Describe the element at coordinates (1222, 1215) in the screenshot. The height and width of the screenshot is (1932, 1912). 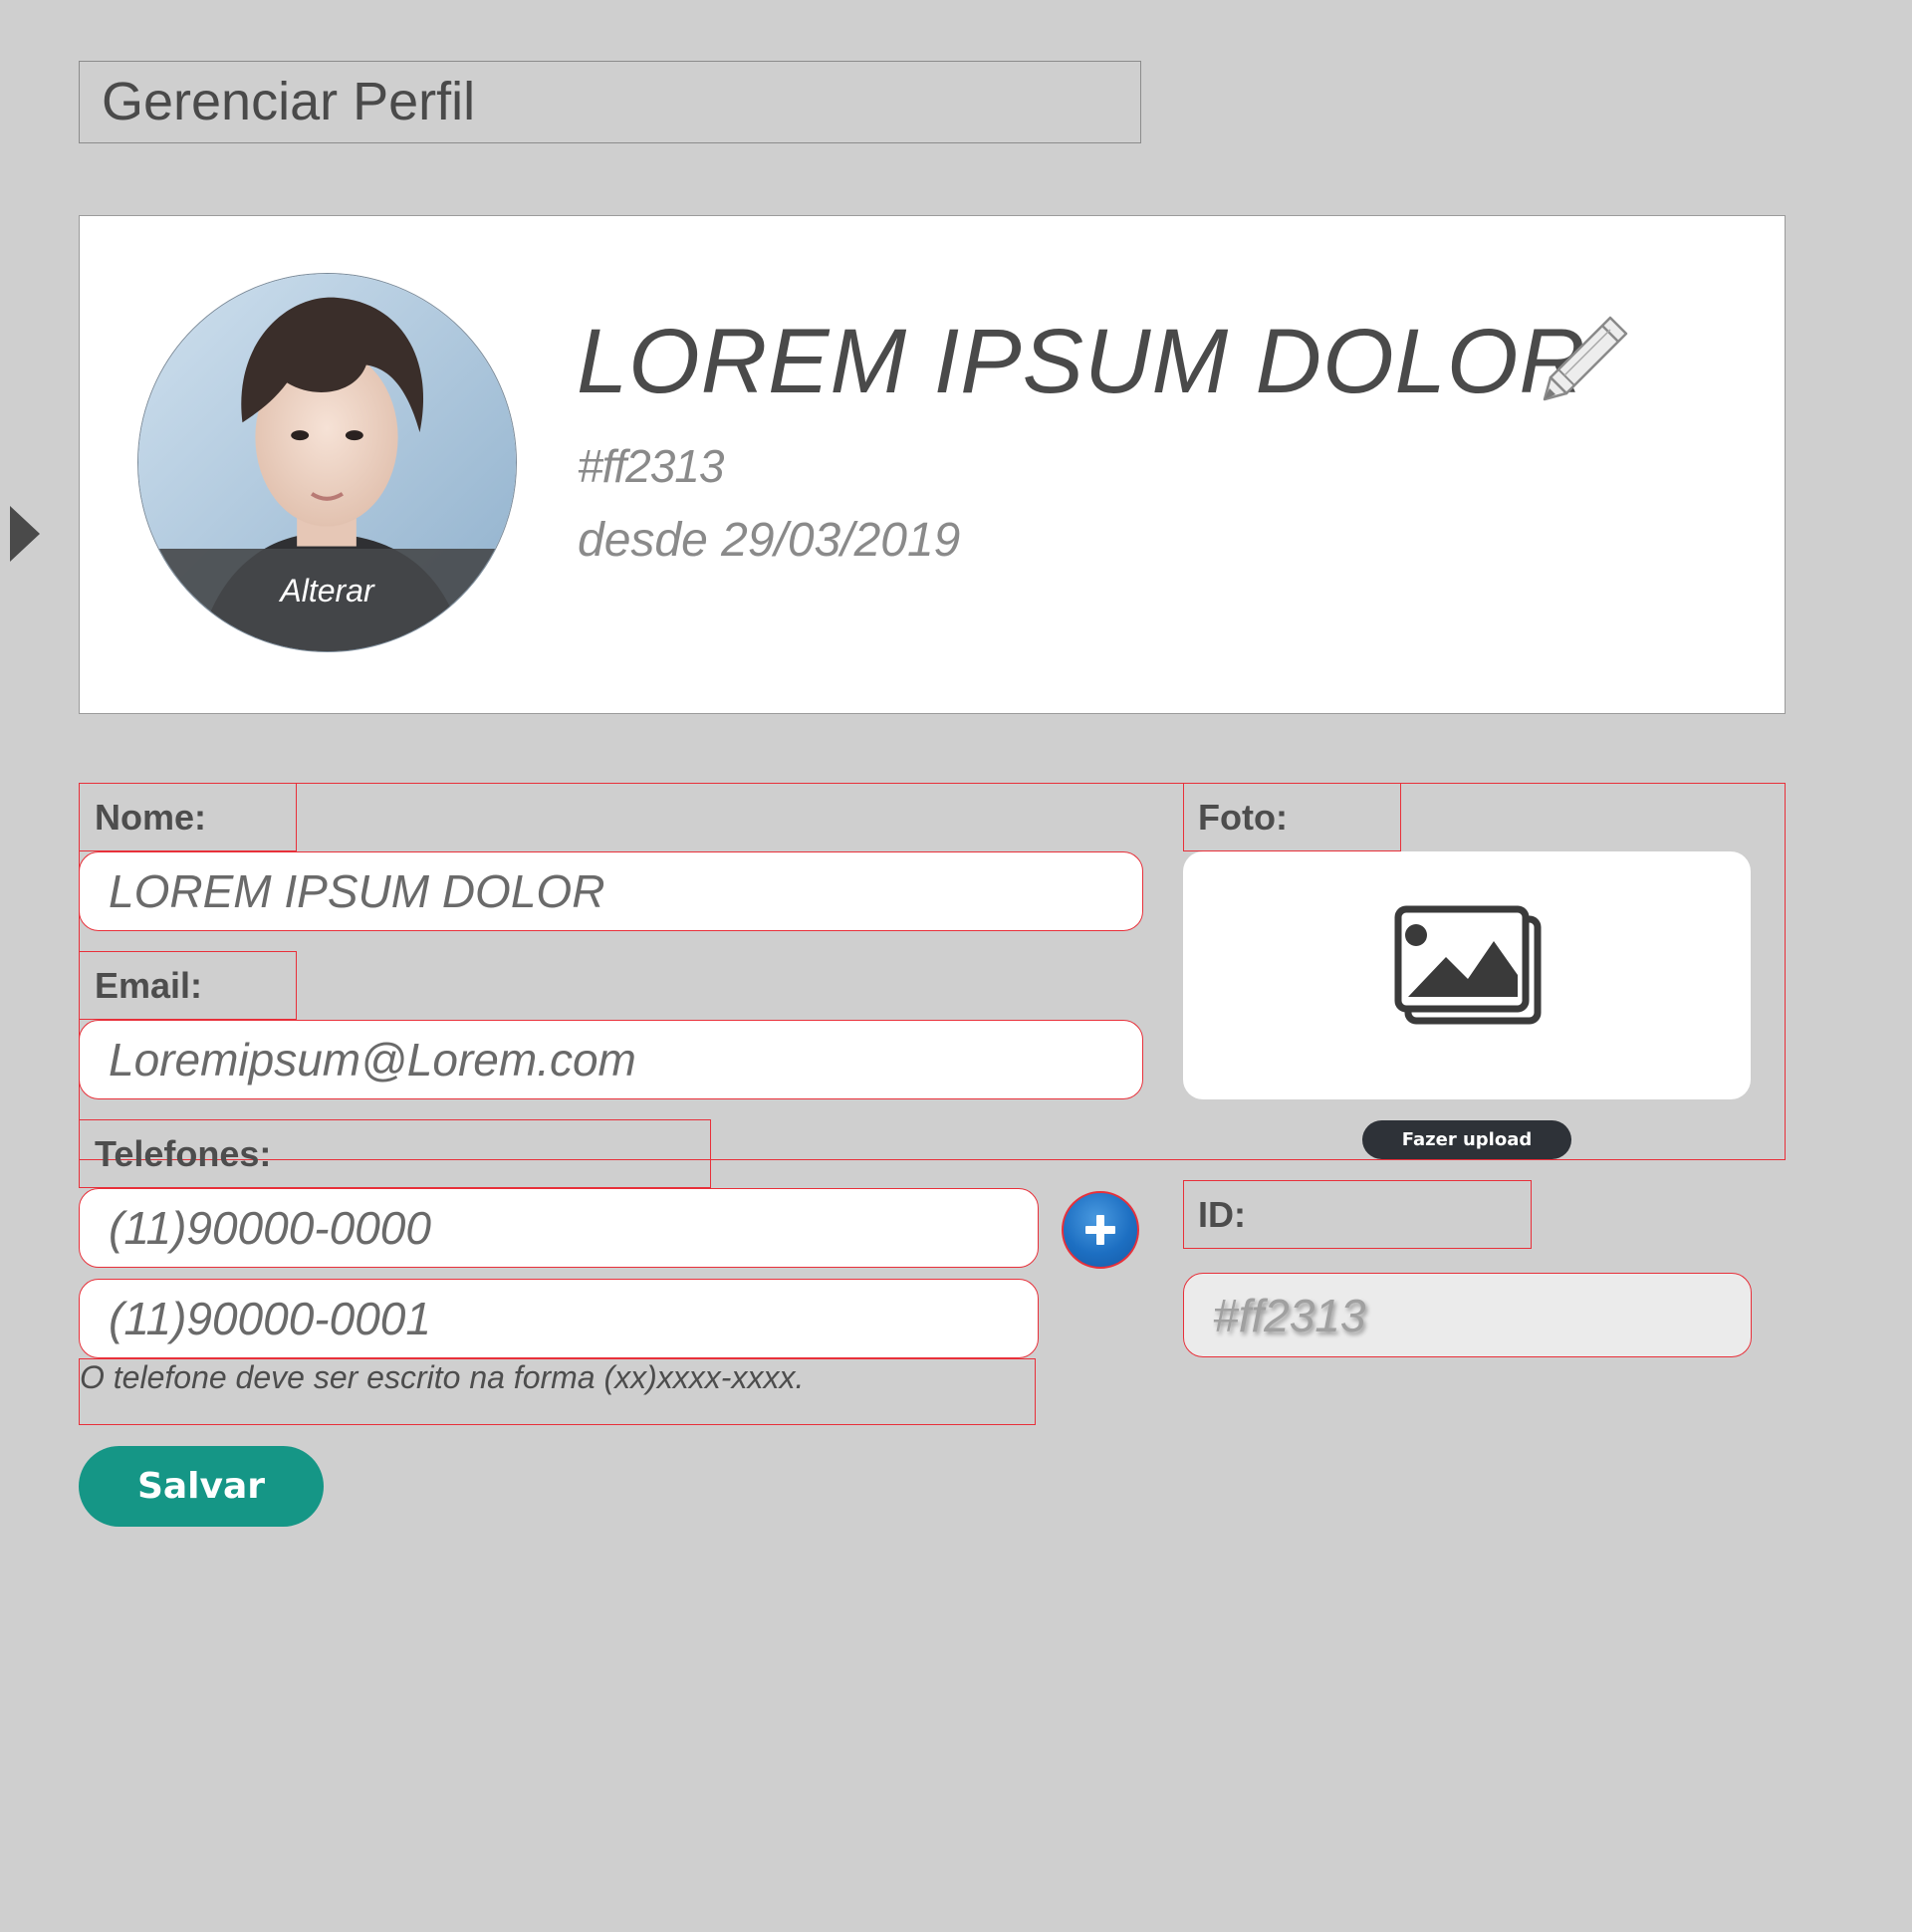
I see `id-label: ID:` at that location.